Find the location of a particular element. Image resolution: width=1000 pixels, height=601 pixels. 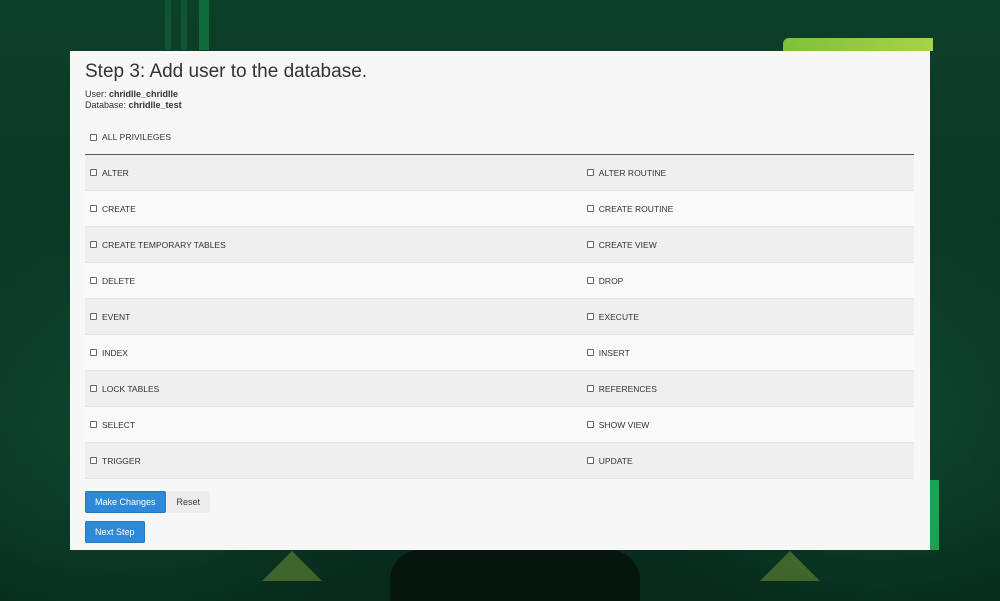

form-actions: Make Changes Reset is located at coordinates (499, 502).